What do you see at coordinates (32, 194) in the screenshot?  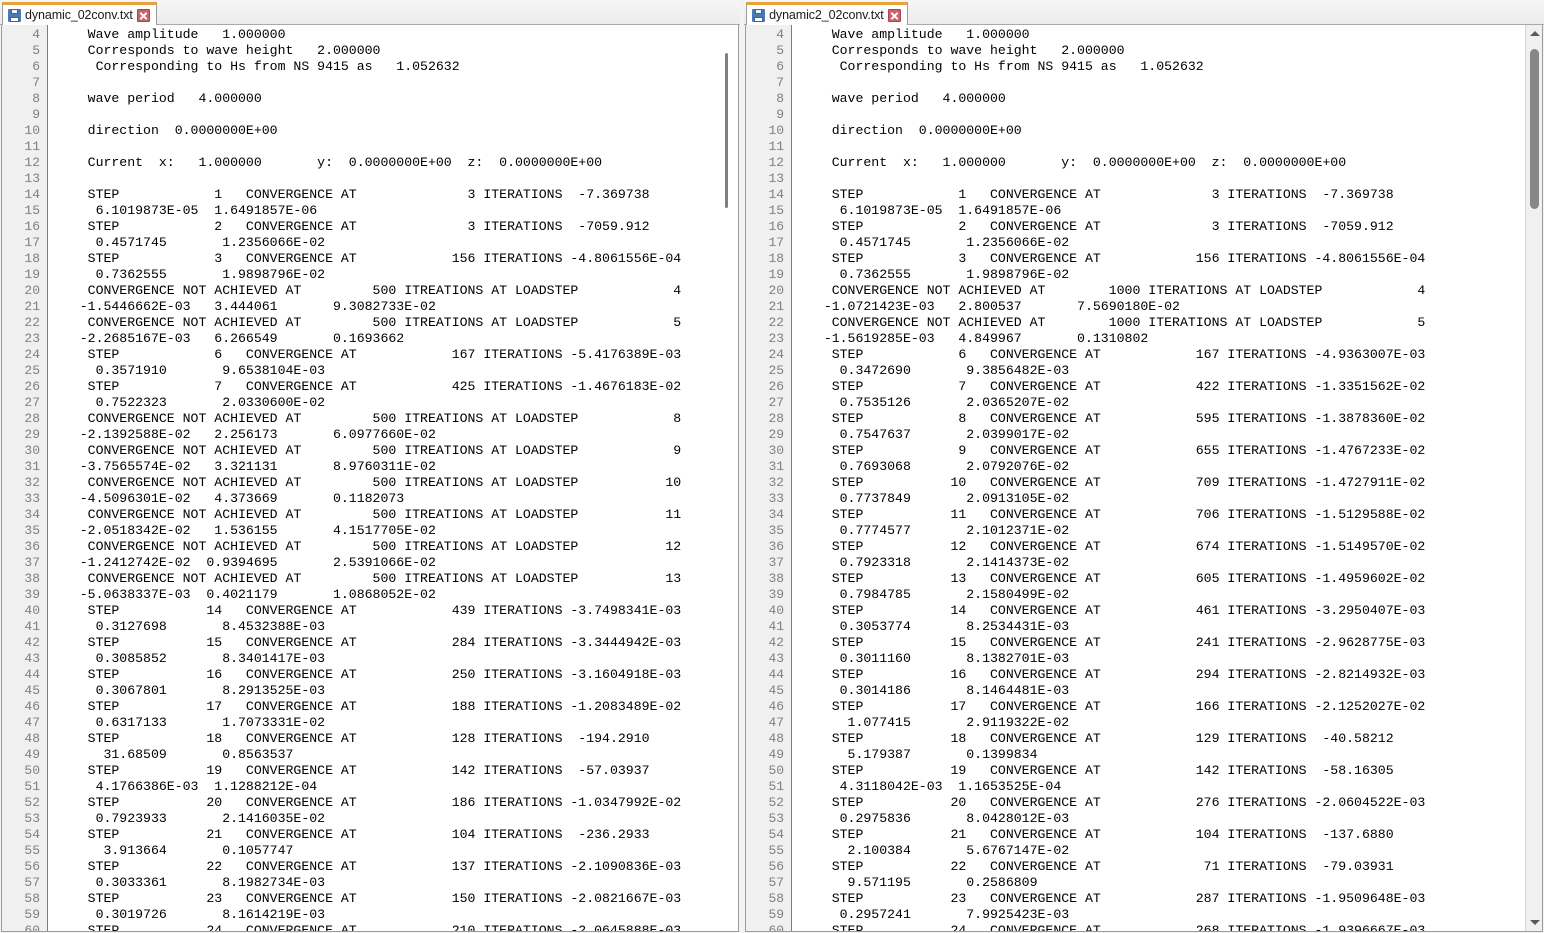 I see `line-number: 14` at bounding box center [32, 194].